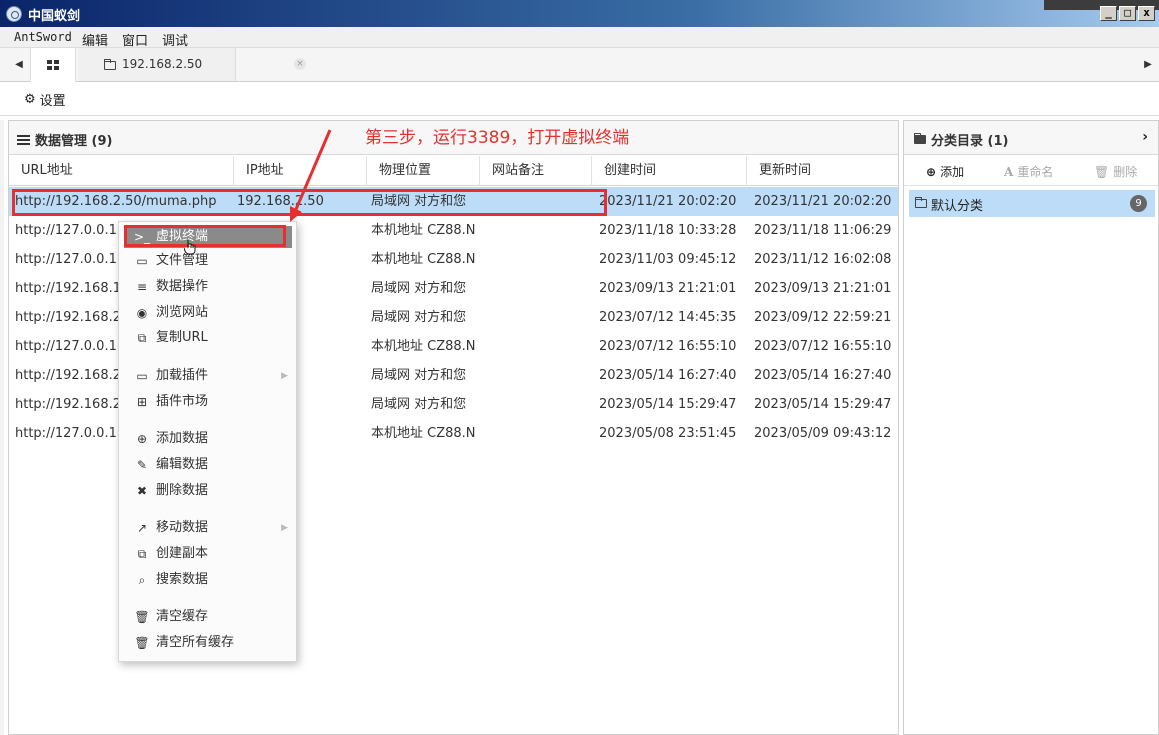 Image resolution: width=1159 pixels, height=735 pixels. I want to click on table-cell: 2023/11/12 16:02:08, so click(823, 259).